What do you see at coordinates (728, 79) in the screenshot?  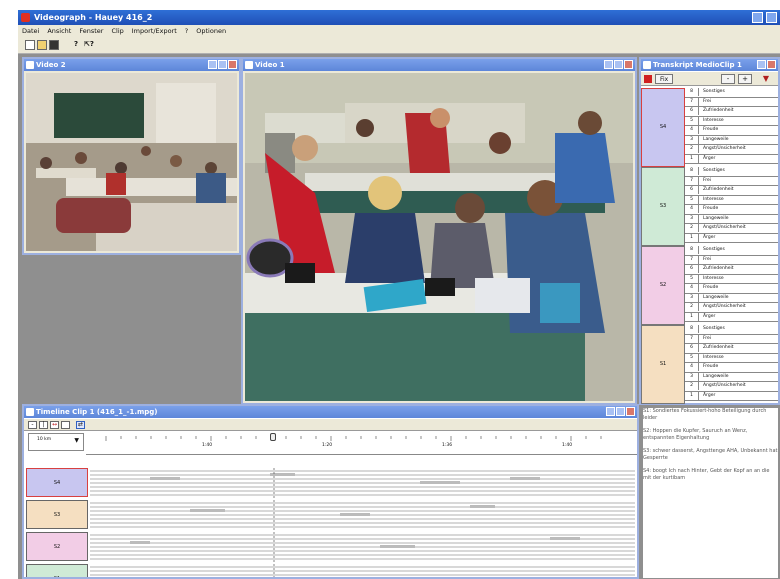 I see `zoom-out-button: -` at bounding box center [728, 79].